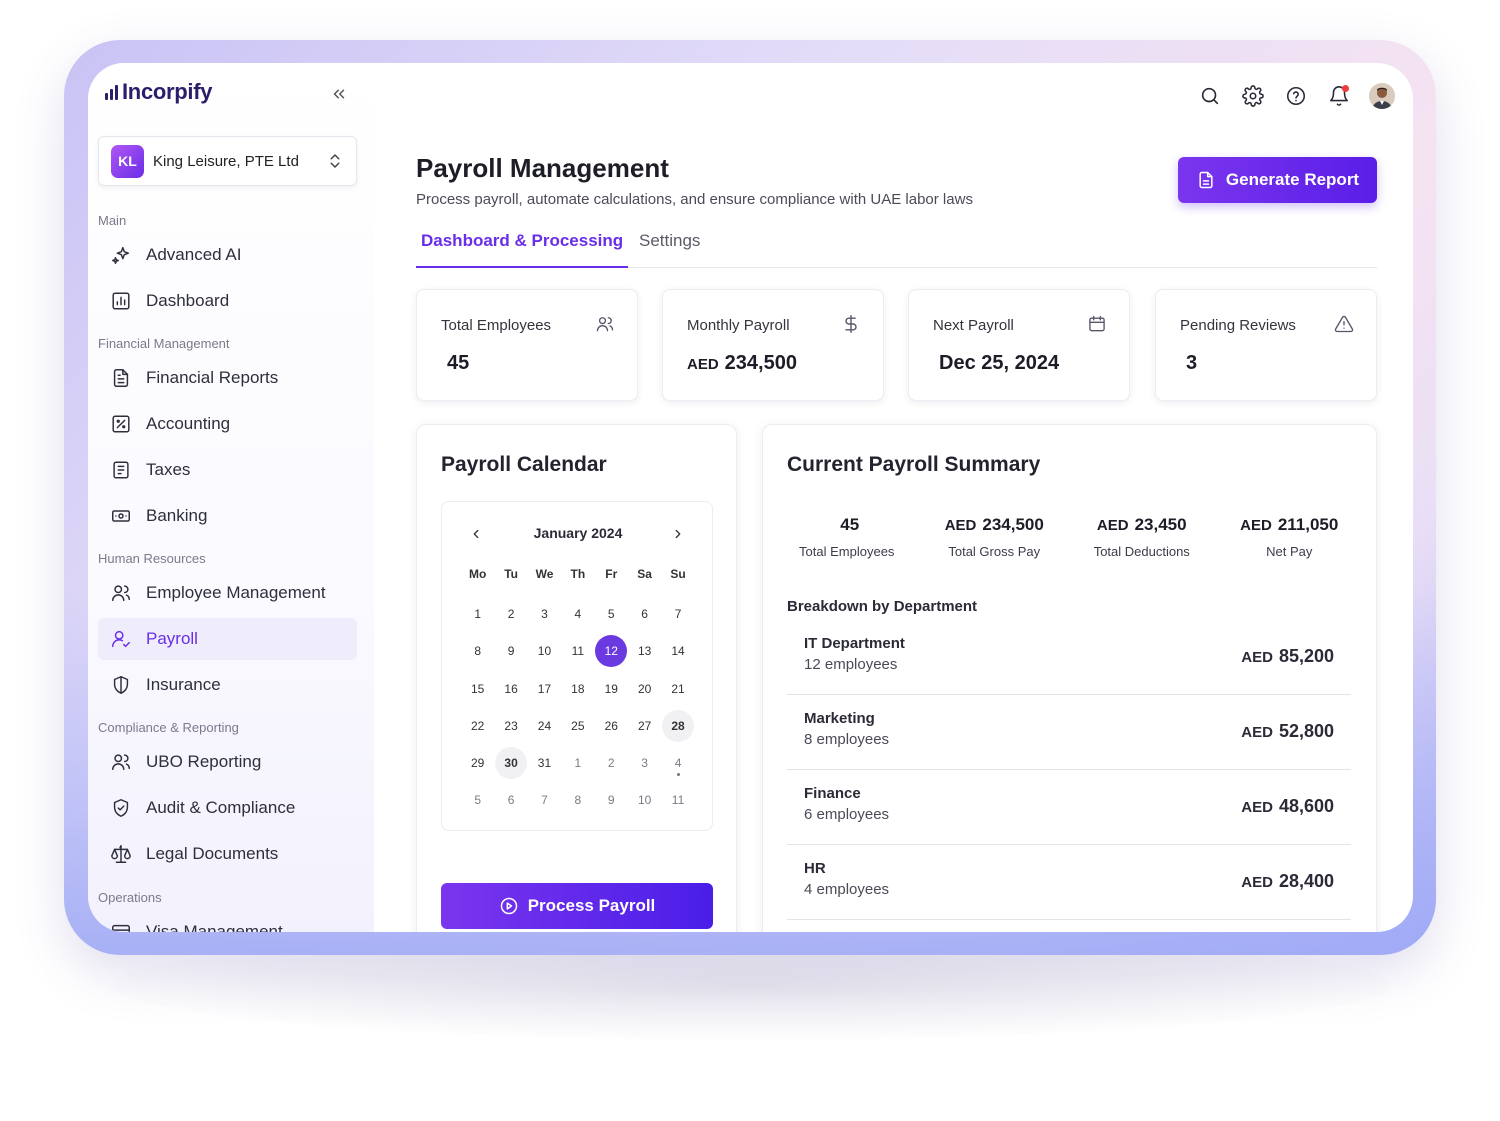 The image size is (1500, 1121). I want to click on calendar-day-number: 5, so click(478, 800).